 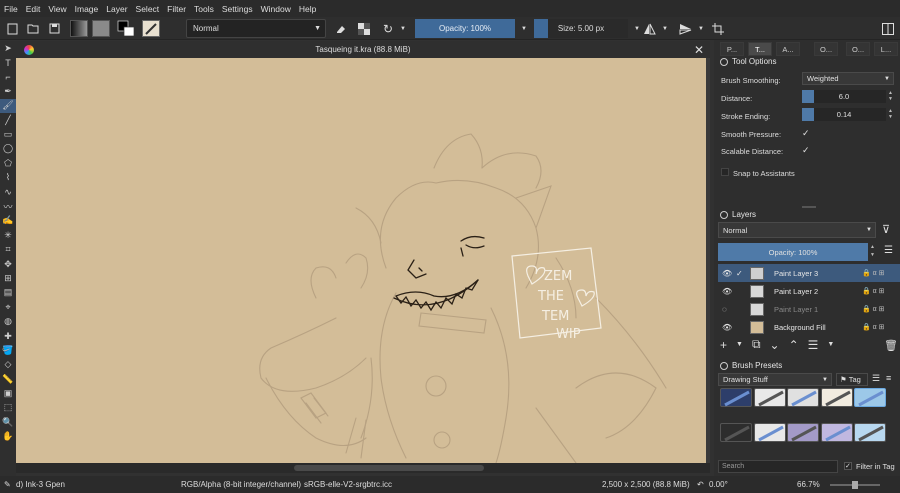 What do you see at coordinates (886, 229) in the screenshot?
I see `filter-icon: ⊽` at bounding box center [886, 229].